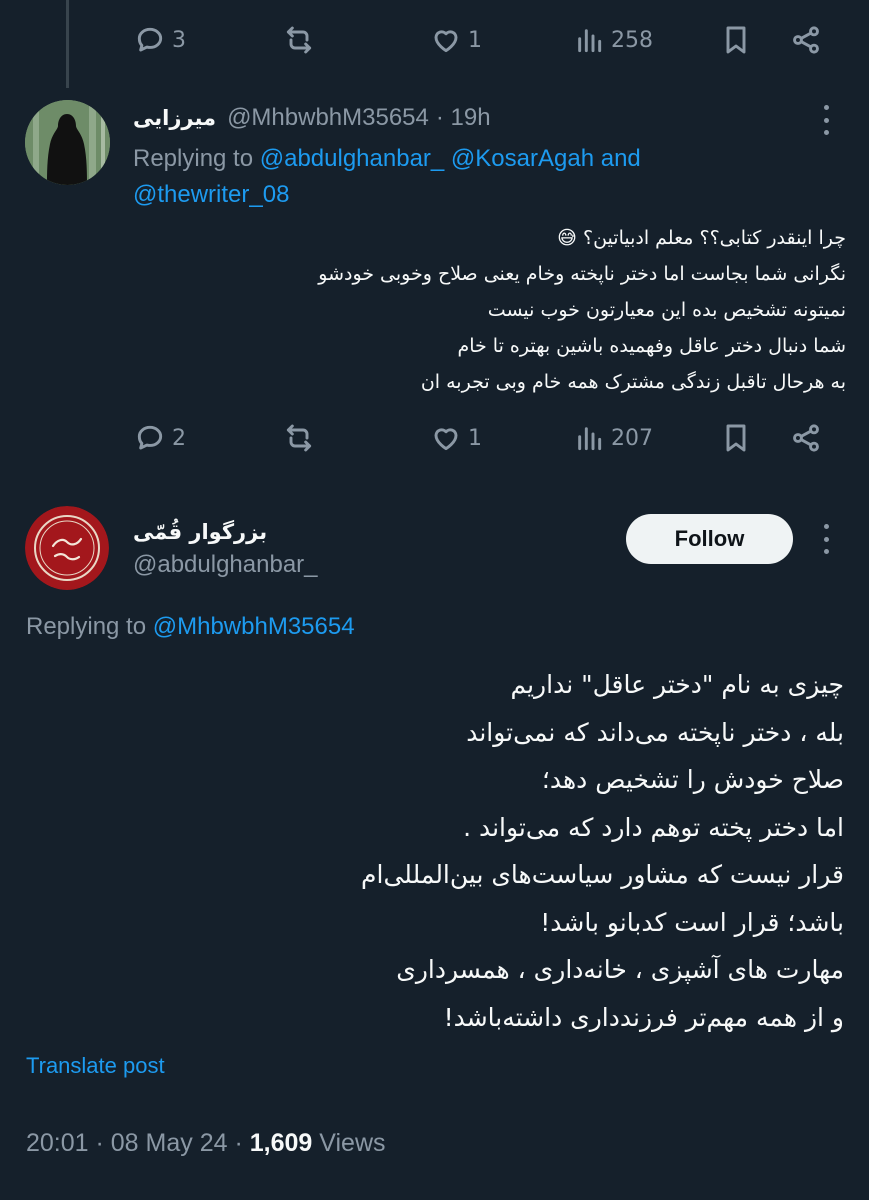  Describe the element at coordinates (709, 539) in the screenshot. I see `follow-button: Follow` at that location.